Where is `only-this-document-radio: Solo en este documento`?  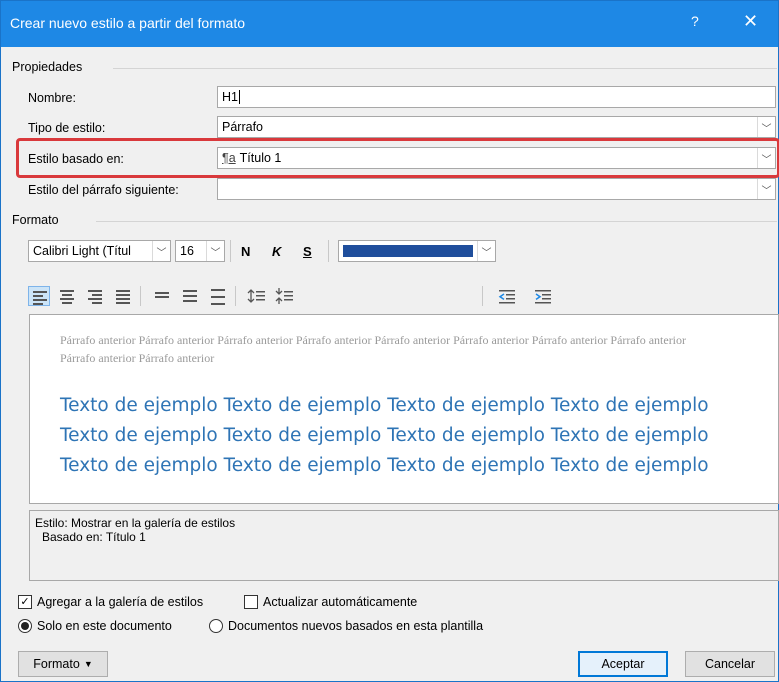 only-this-document-radio: Solo en este documento is located at coordinates (95, 626).